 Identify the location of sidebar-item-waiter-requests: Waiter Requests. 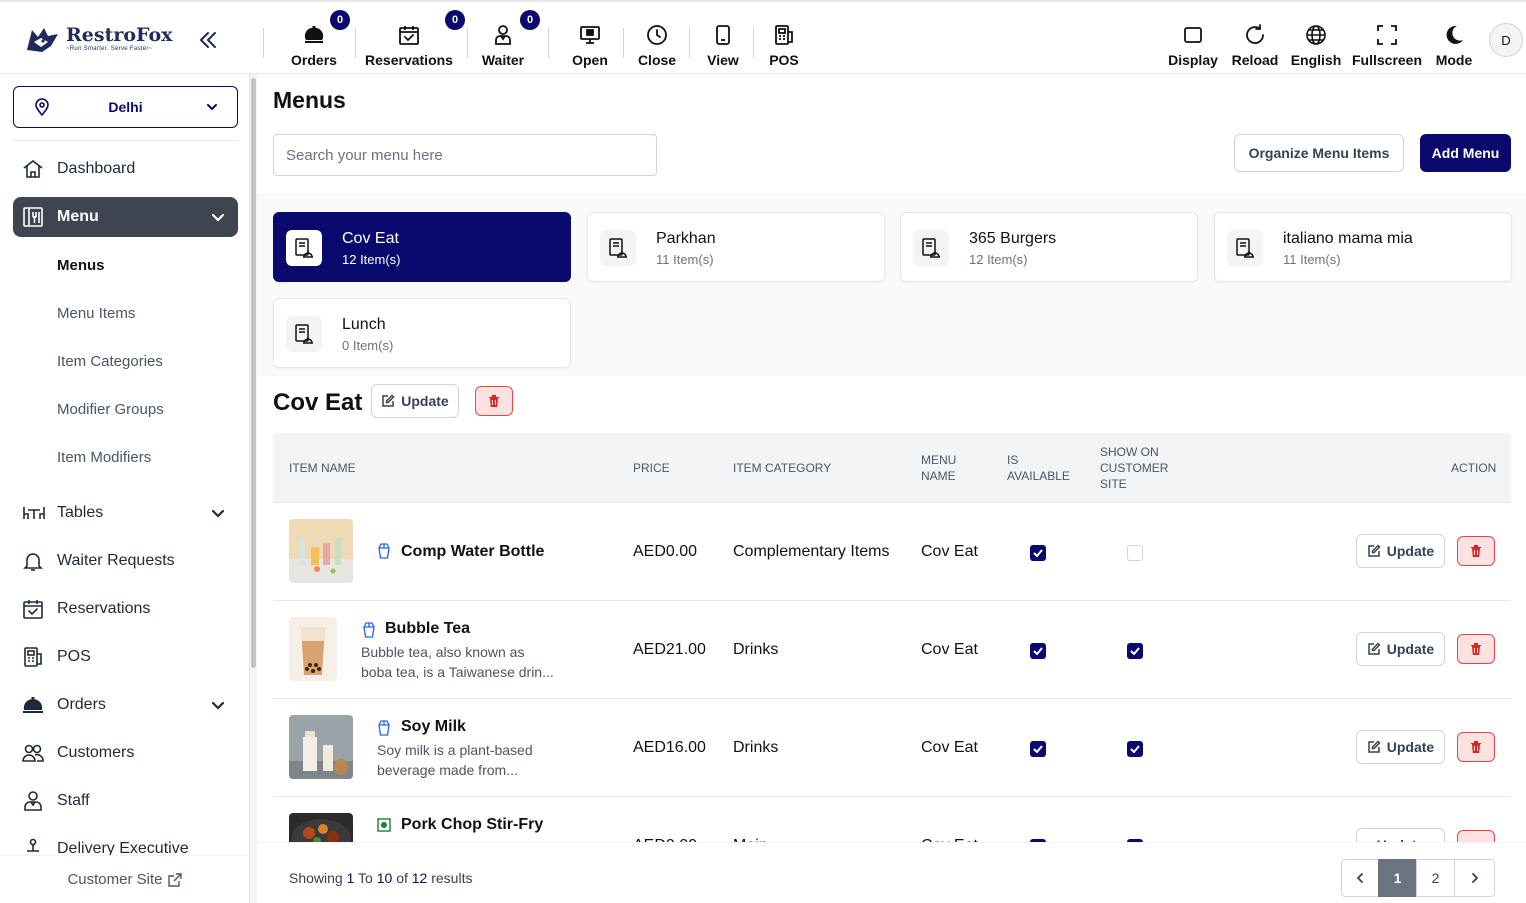
(125, 561).